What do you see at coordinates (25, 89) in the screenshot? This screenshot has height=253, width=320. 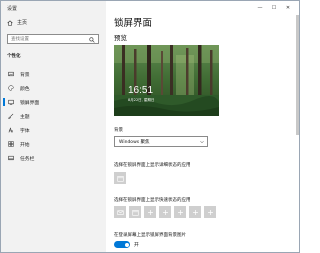 I see `sidebar-item-label: 颜色` at bounding box center [25, 89].